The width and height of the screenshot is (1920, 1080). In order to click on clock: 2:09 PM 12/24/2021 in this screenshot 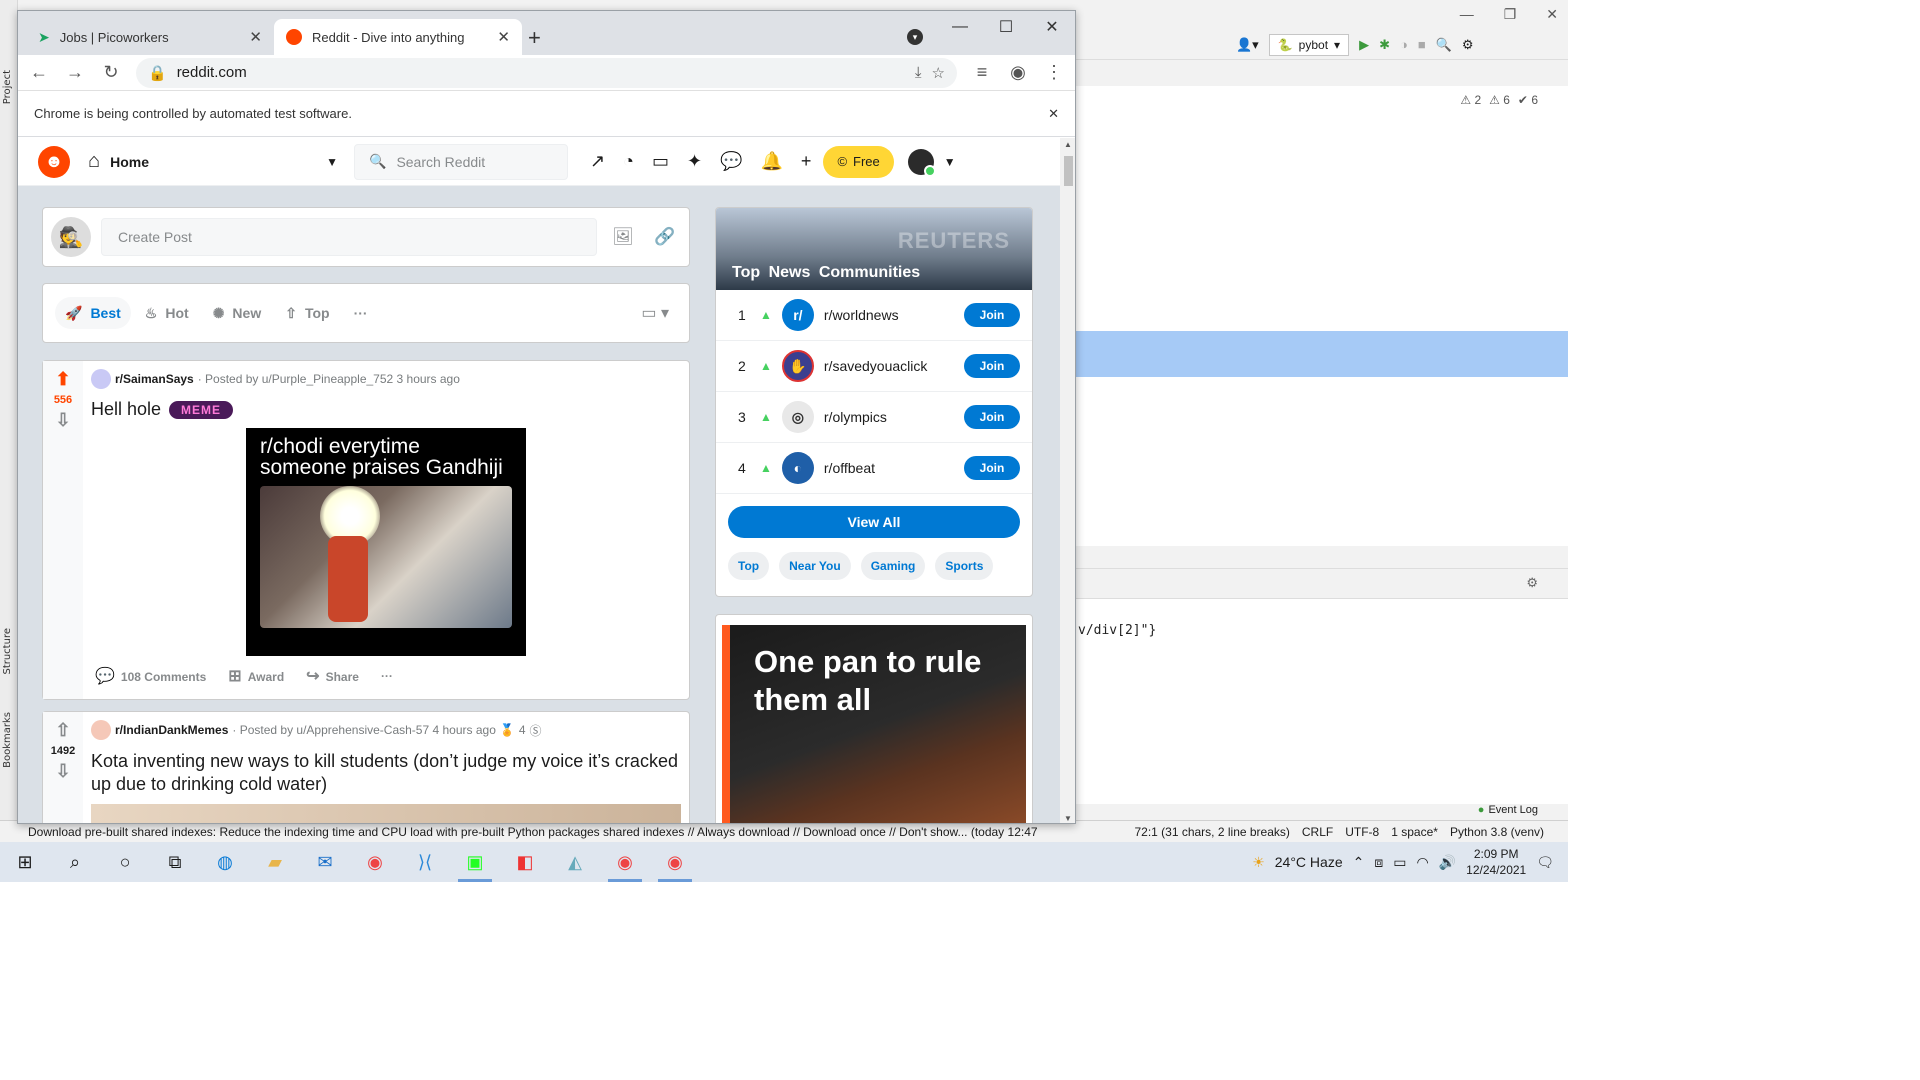, I will do `click(1496, 862)`.